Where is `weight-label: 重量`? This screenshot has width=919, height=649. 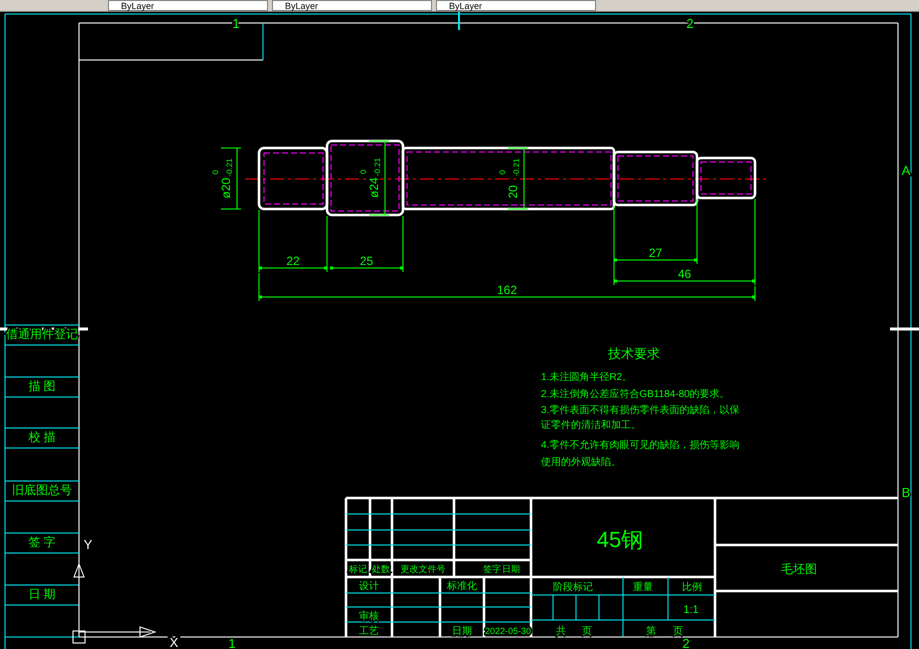
weight-label: 重量 is located at coordinates (643, 587).